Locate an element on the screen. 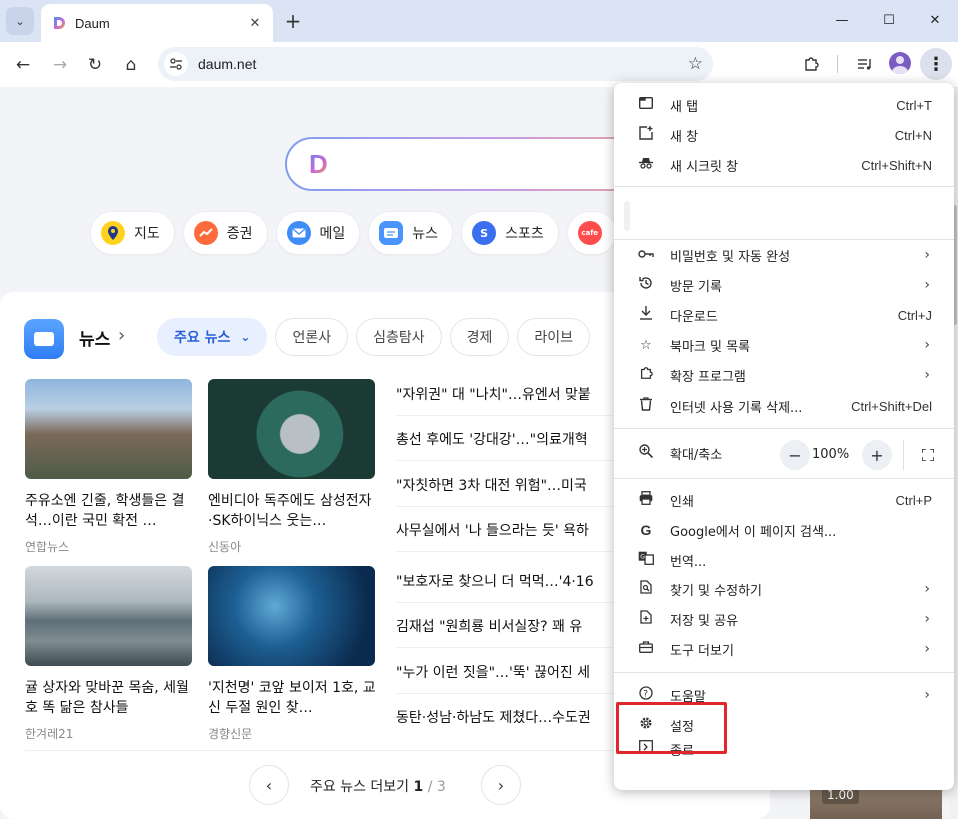 The height and width of the screenshot is (819, 958). news-icon is located at coordinates (391, 233).